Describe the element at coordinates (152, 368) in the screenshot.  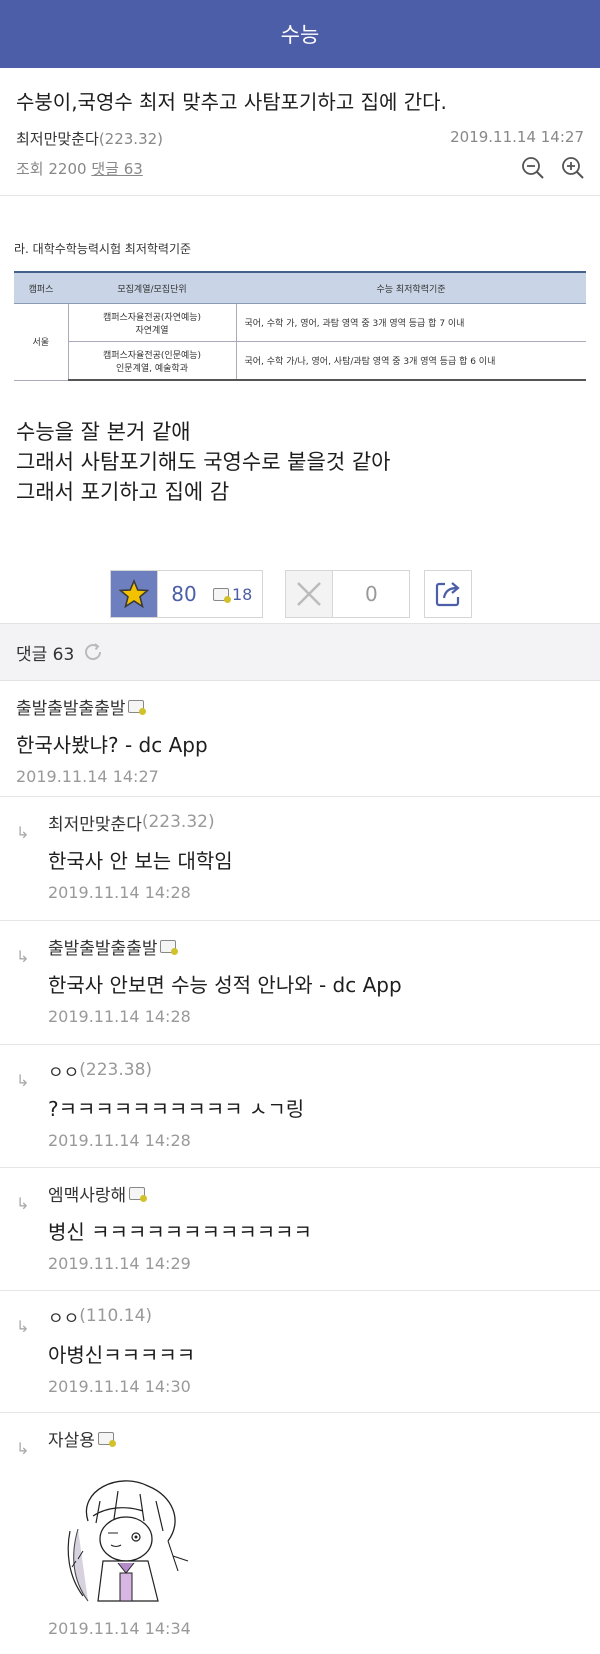
I see `unit-line: 인문계열, 예술학과` at that location.